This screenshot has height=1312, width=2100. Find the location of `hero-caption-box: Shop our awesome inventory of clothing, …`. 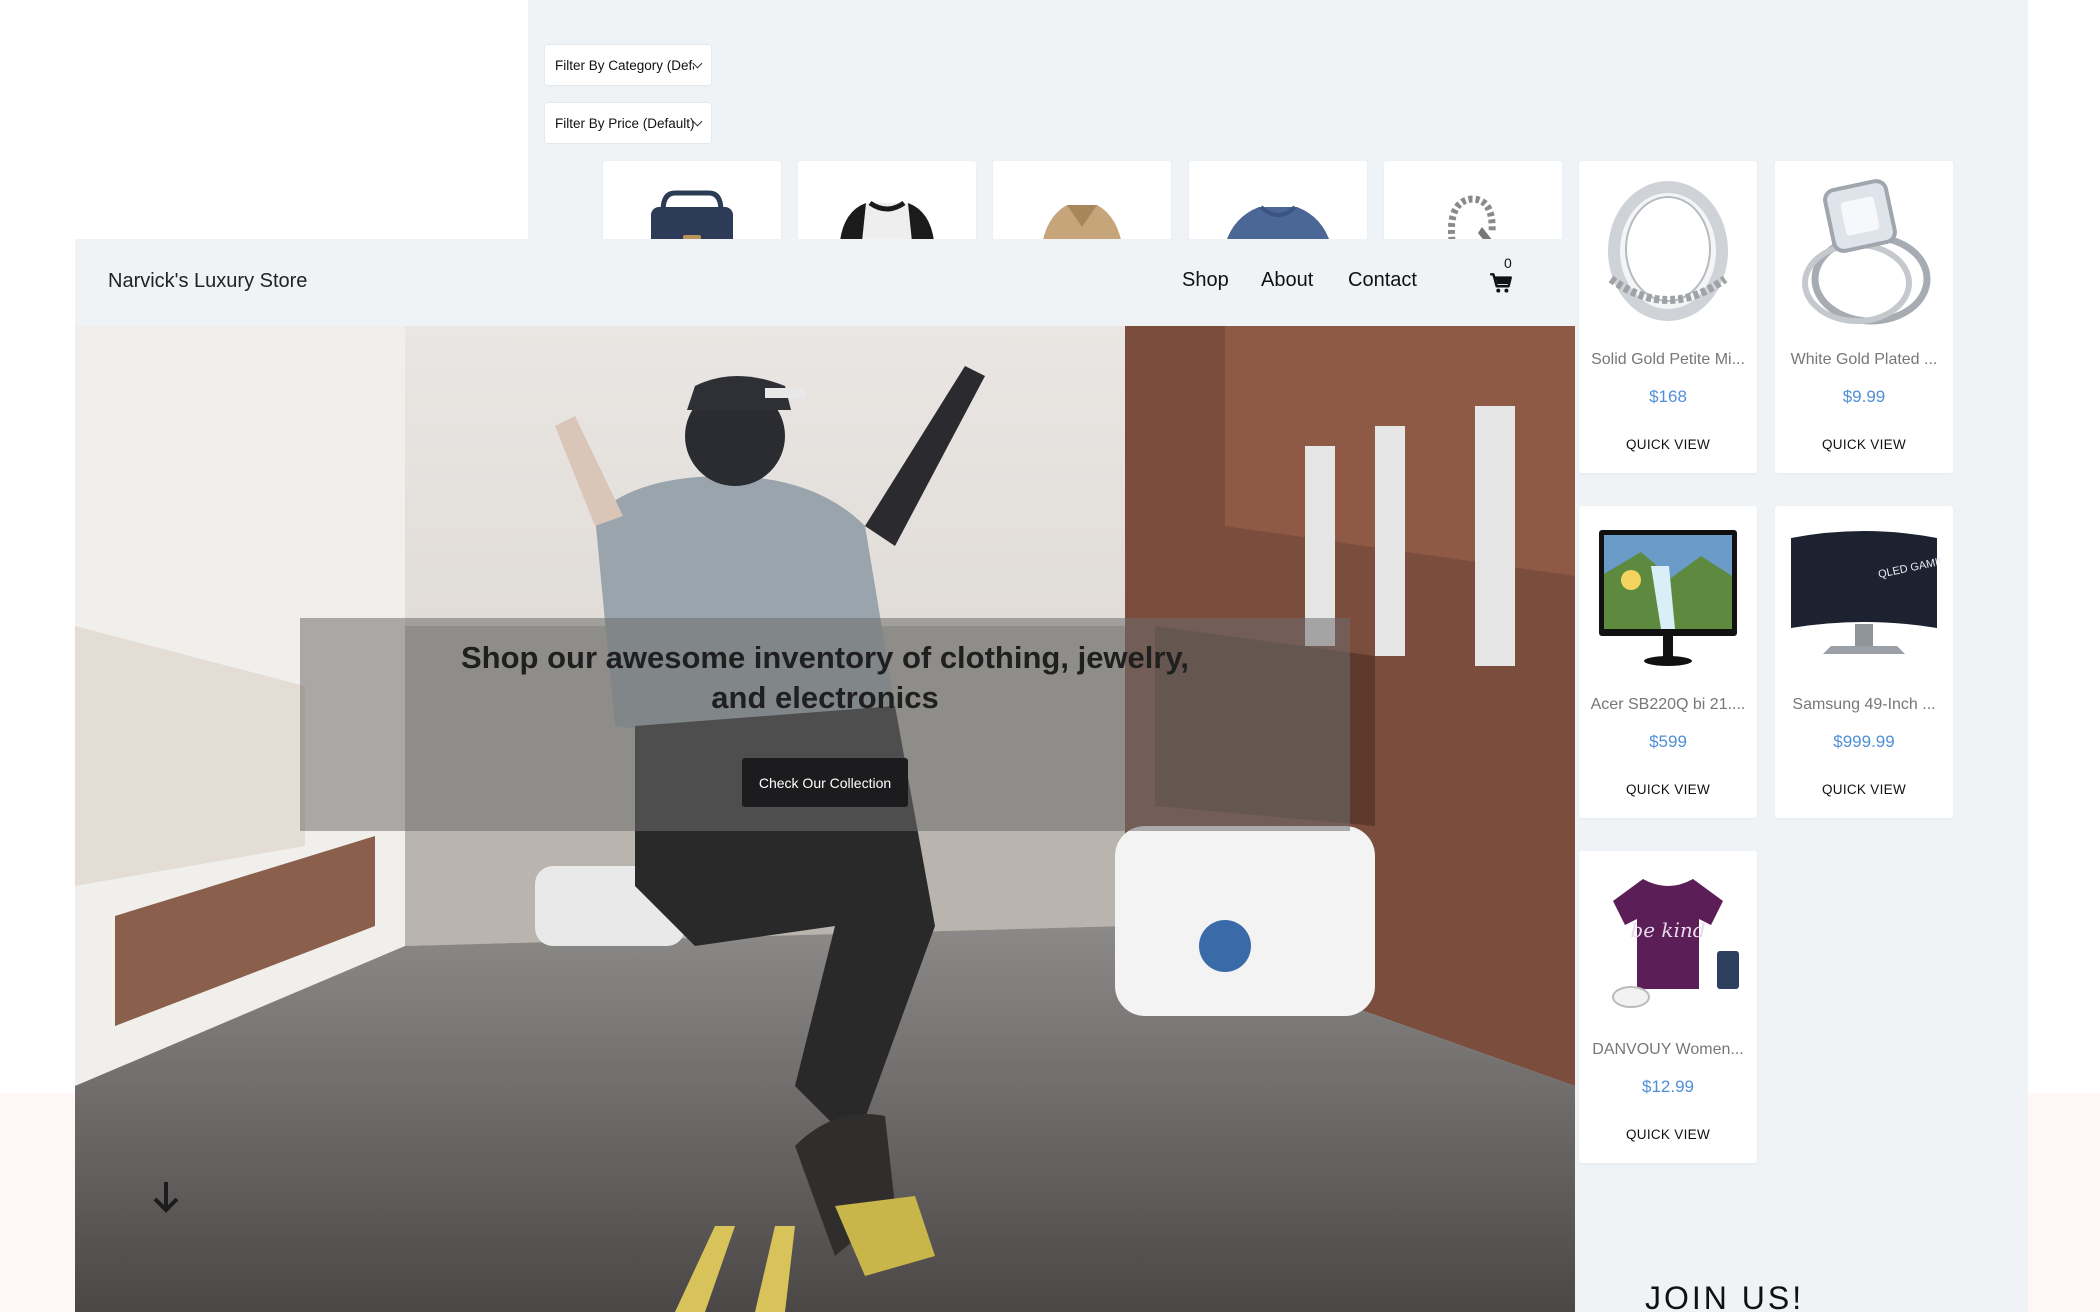

hero-caption-box: Shop our awesome inventory of clothing, … is located at coordinates (825, 724).